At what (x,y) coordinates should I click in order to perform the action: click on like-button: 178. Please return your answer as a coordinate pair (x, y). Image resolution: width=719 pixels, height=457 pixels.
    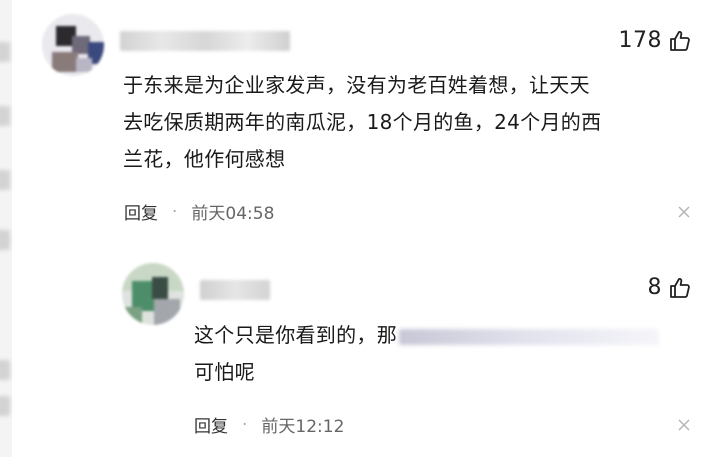
    Looking at the image, I should click on (656, 40).